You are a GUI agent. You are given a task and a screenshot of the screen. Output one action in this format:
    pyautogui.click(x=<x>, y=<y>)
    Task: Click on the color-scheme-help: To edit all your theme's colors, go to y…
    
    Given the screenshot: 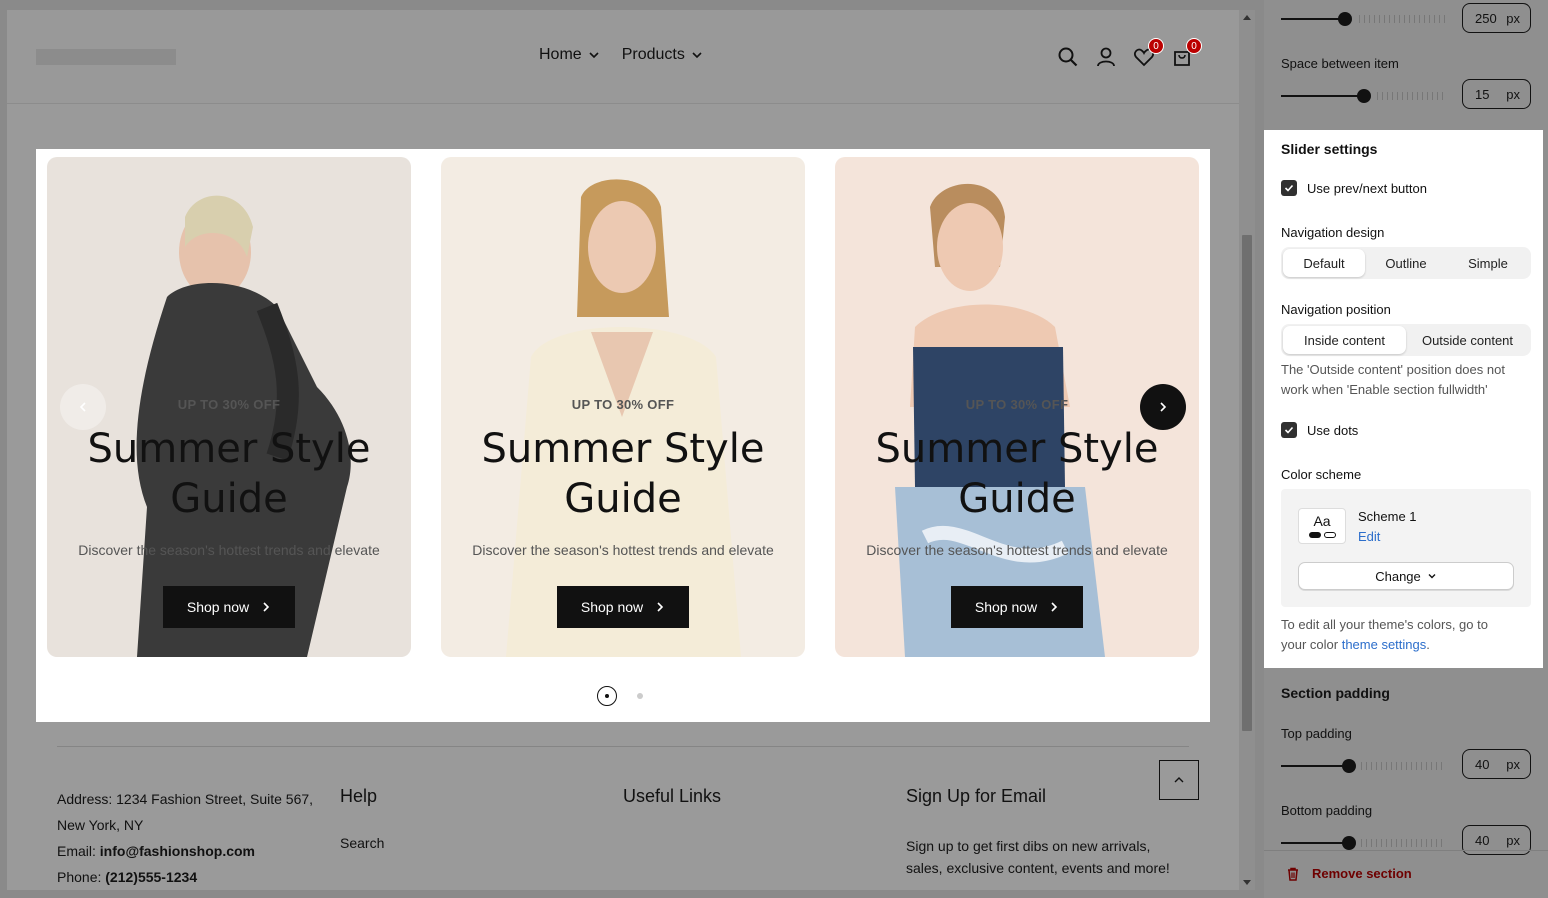 What is the action you would take?
    pyautogui.click(x=1406, y=635)
    